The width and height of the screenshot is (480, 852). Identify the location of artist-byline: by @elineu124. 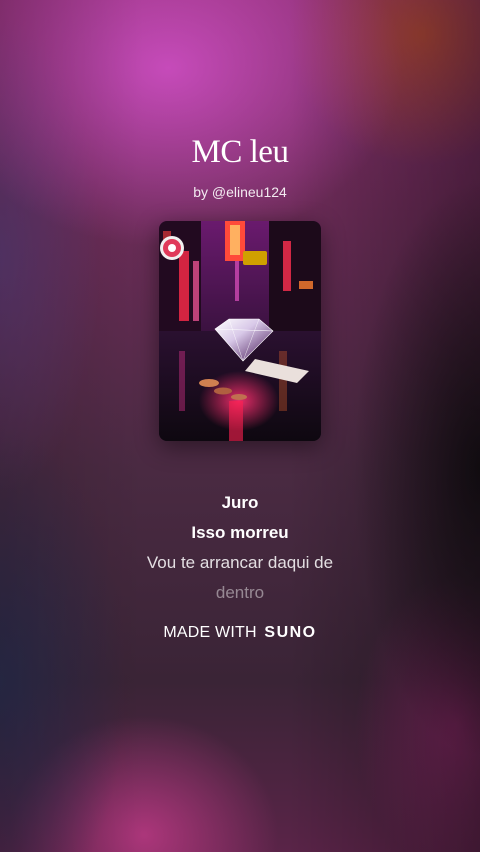
(240, 192).